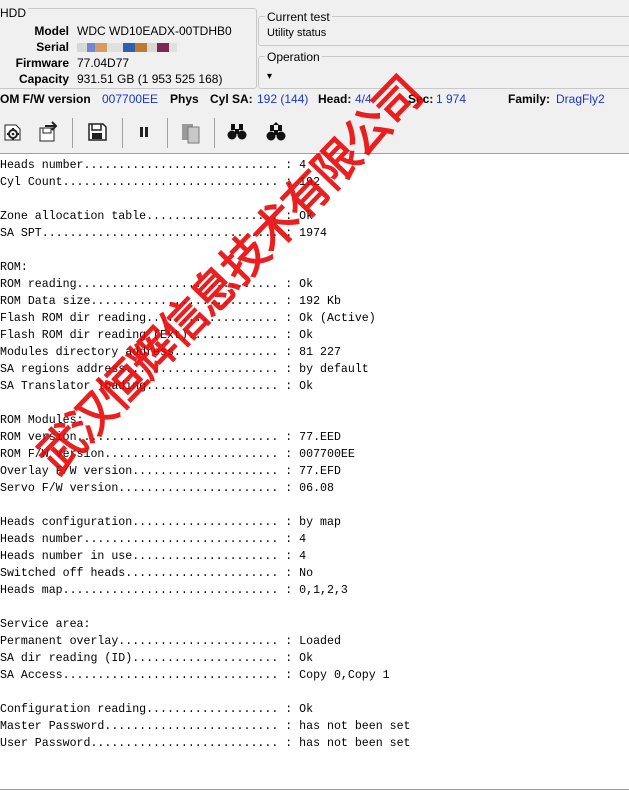 The image size is (629, 791). Describe the element at coordinates (45, 99) in the screenshot. I see `rom-fw-label: OM F/W version` at that location.